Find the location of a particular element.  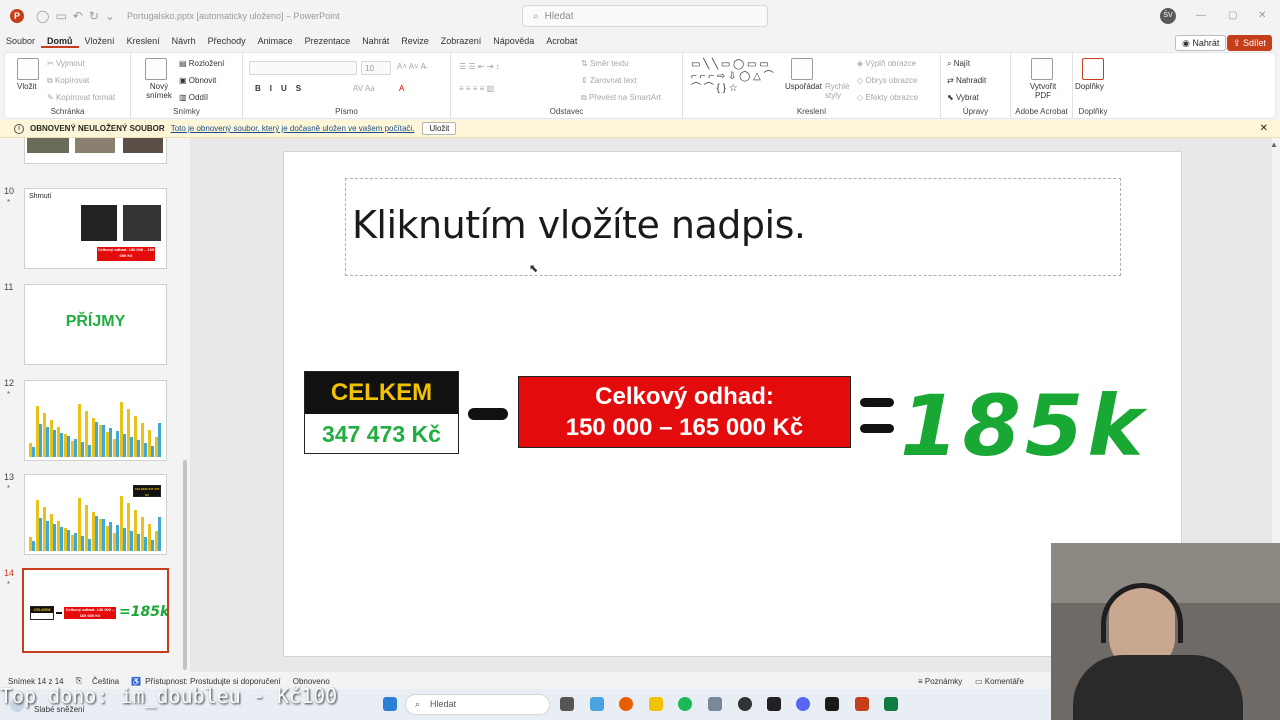

slide-thumbnail-11: PŘÍJMY is located at coordinates (95, 324).